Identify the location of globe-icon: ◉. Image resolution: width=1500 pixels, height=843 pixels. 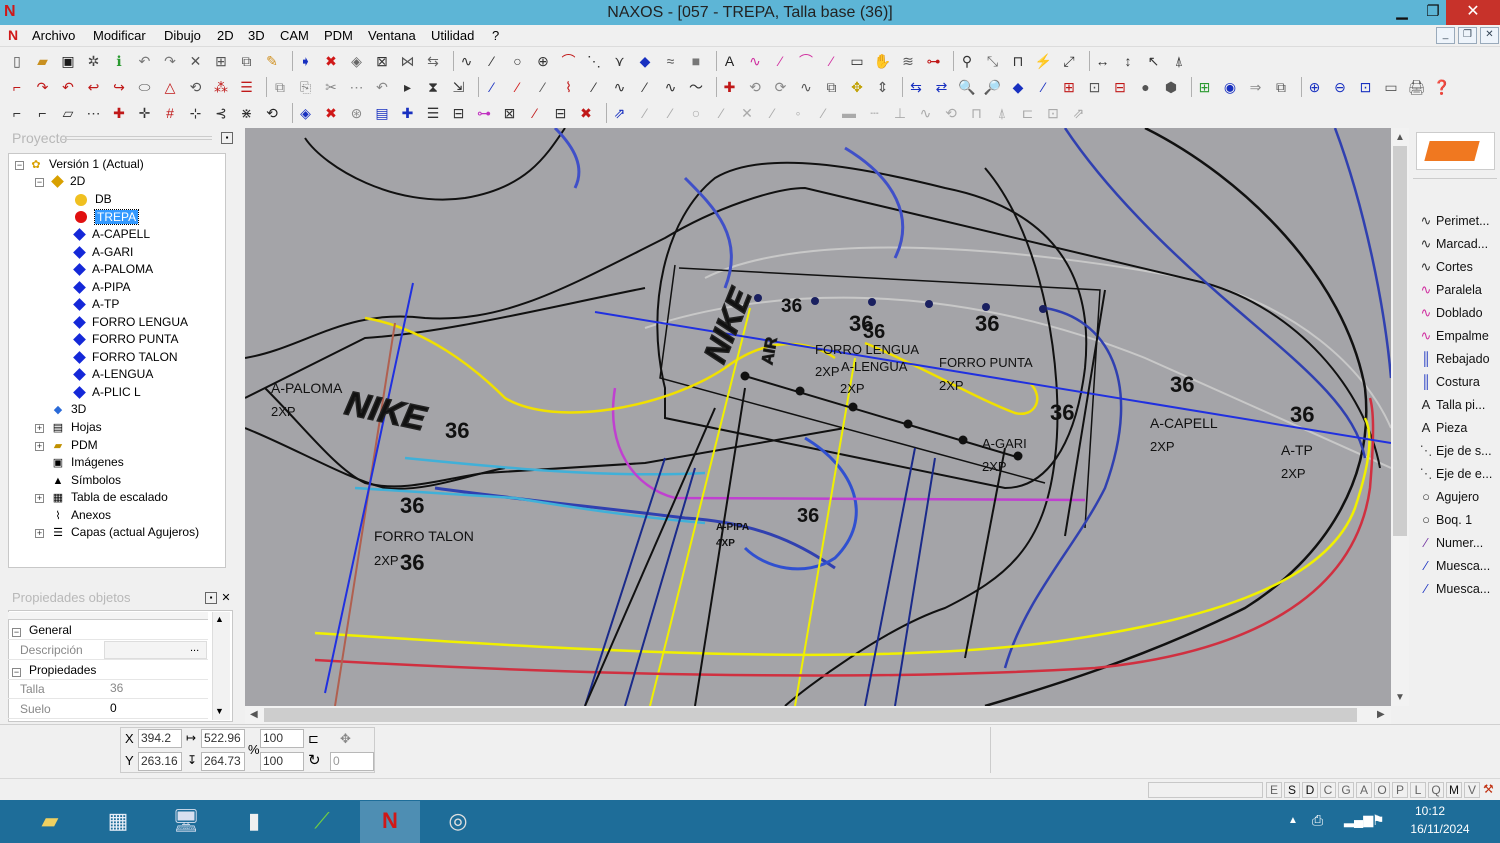
(1230, 87).